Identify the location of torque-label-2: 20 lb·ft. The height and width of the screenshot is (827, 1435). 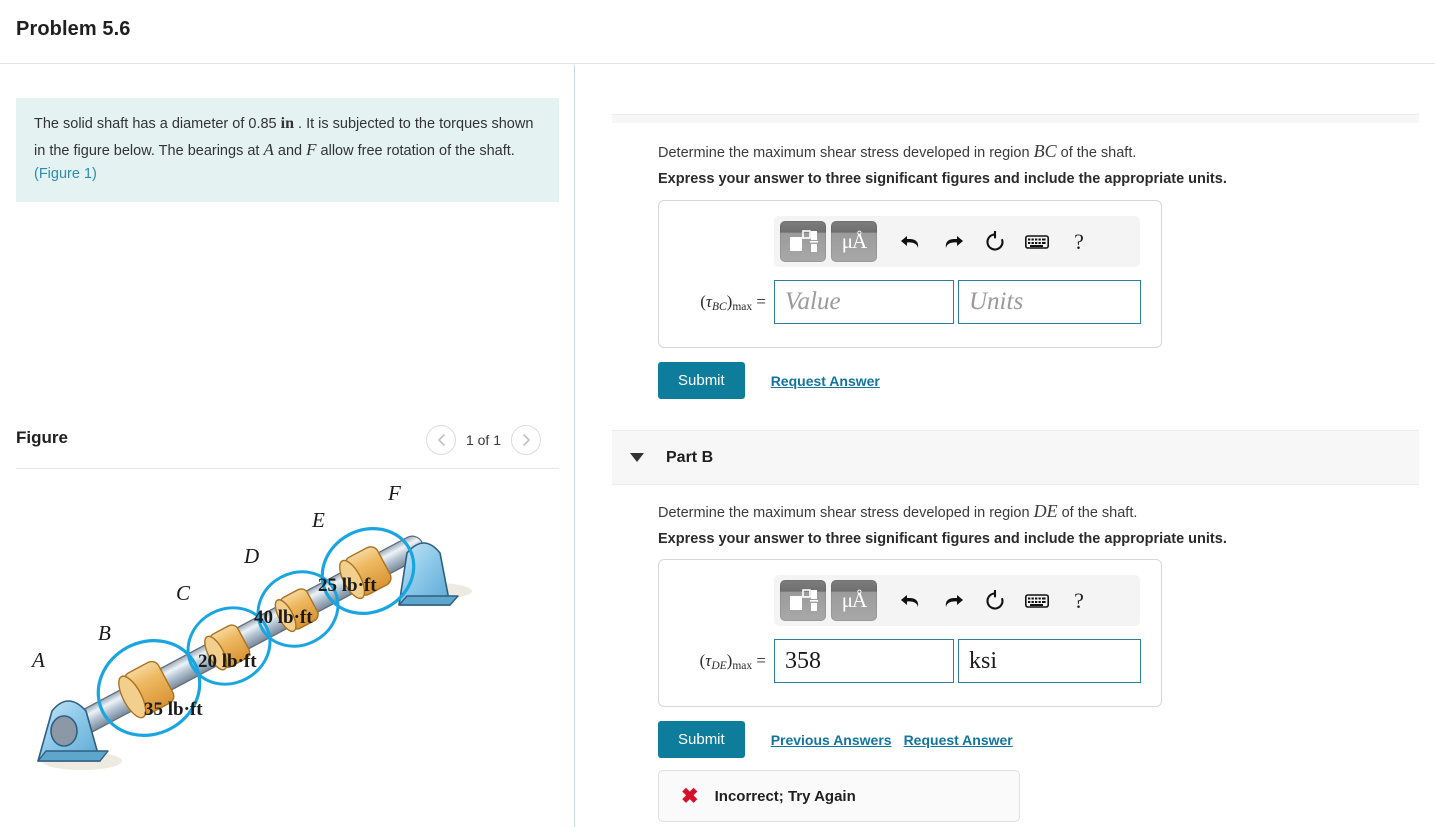
(227, 661).